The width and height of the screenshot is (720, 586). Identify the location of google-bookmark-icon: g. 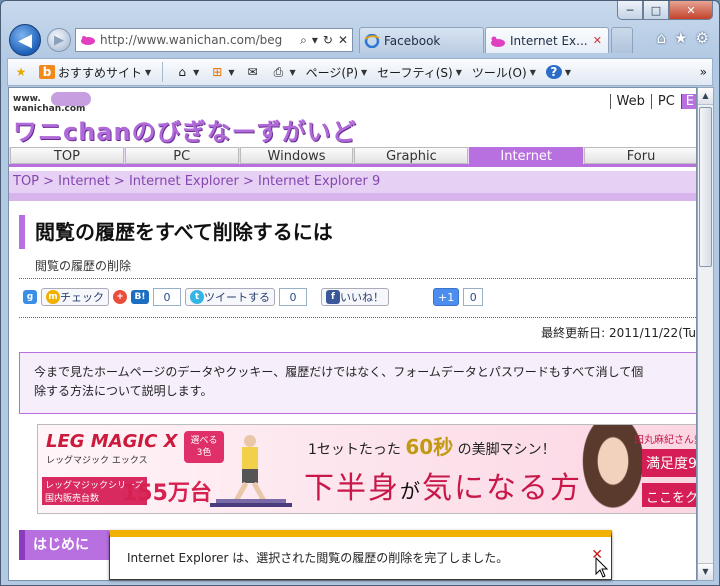
(30, 297).